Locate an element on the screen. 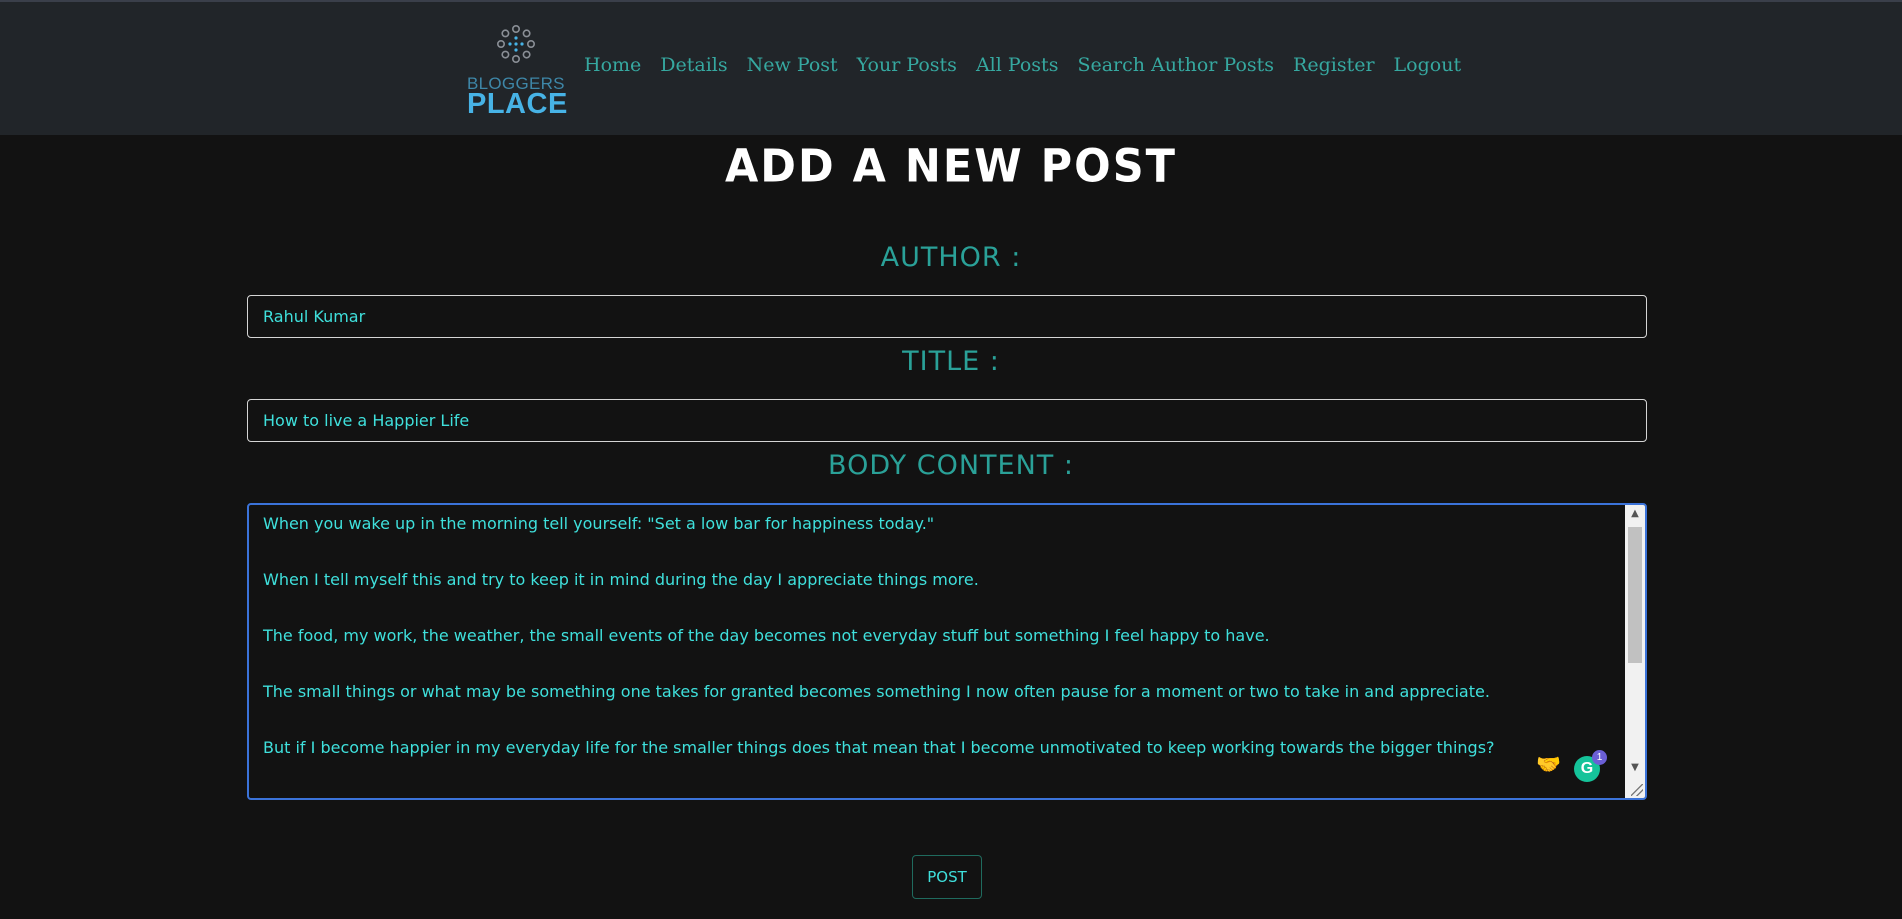 Image resolution: width=1902 pixels, height=919 pixels. nav-your-posts: Your Posts is located at coordinates (907, 65).